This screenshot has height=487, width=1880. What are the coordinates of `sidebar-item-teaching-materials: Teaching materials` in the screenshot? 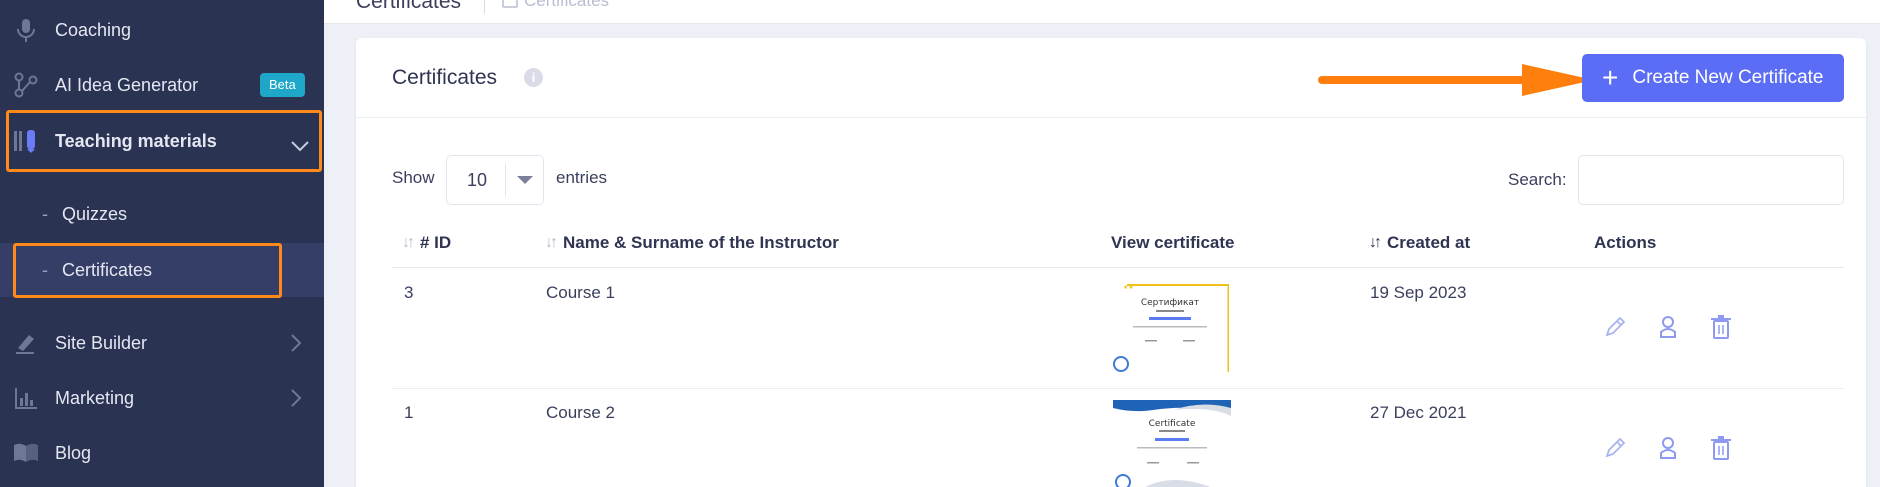 It's located at (162, 141).